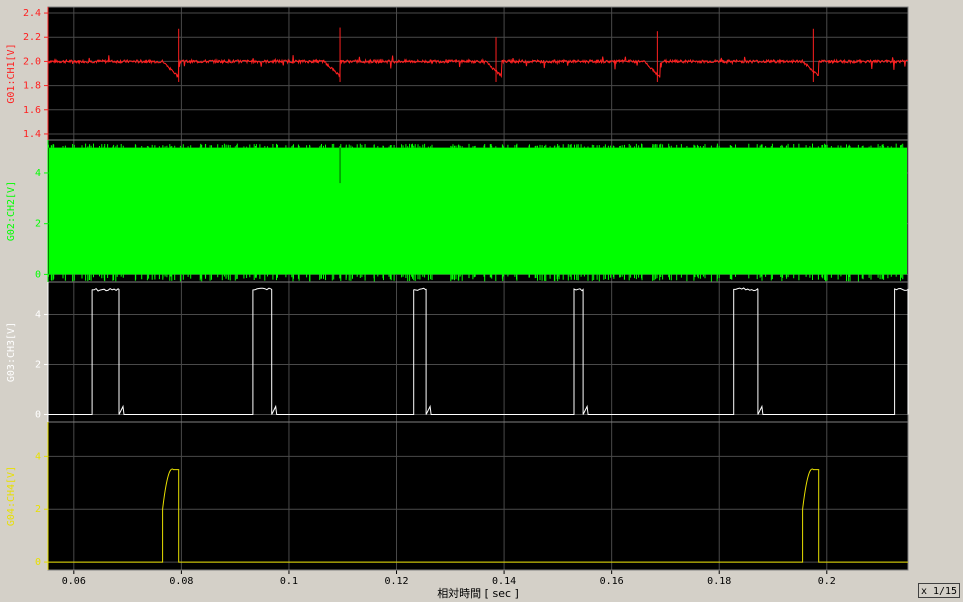 The image size is (963, 602). I want to click on x-tick-label: 0.14, so click(504, 581).